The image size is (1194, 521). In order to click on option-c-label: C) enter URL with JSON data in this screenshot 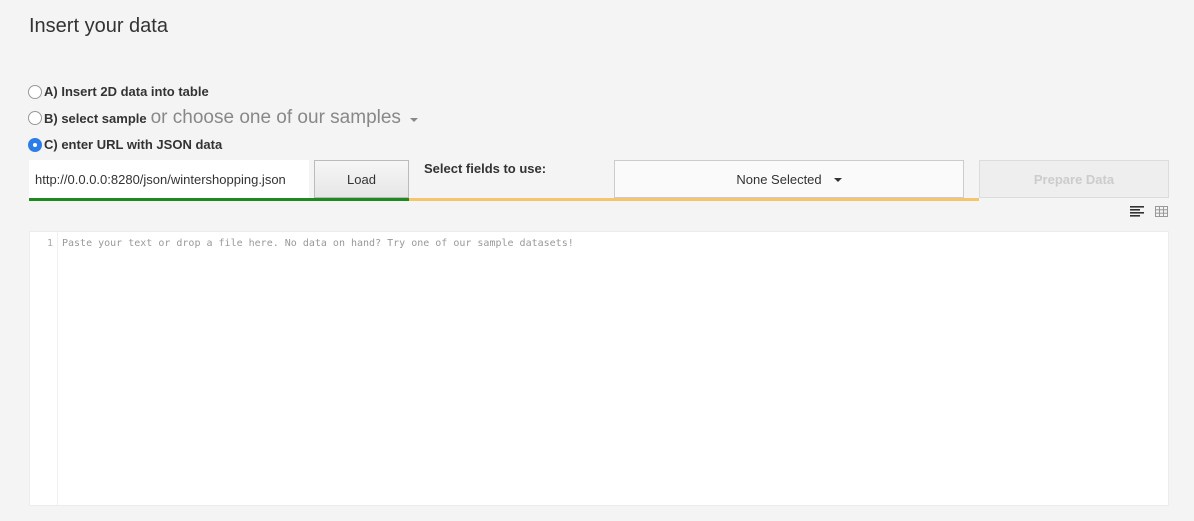, I will do `click(133, 144)`.